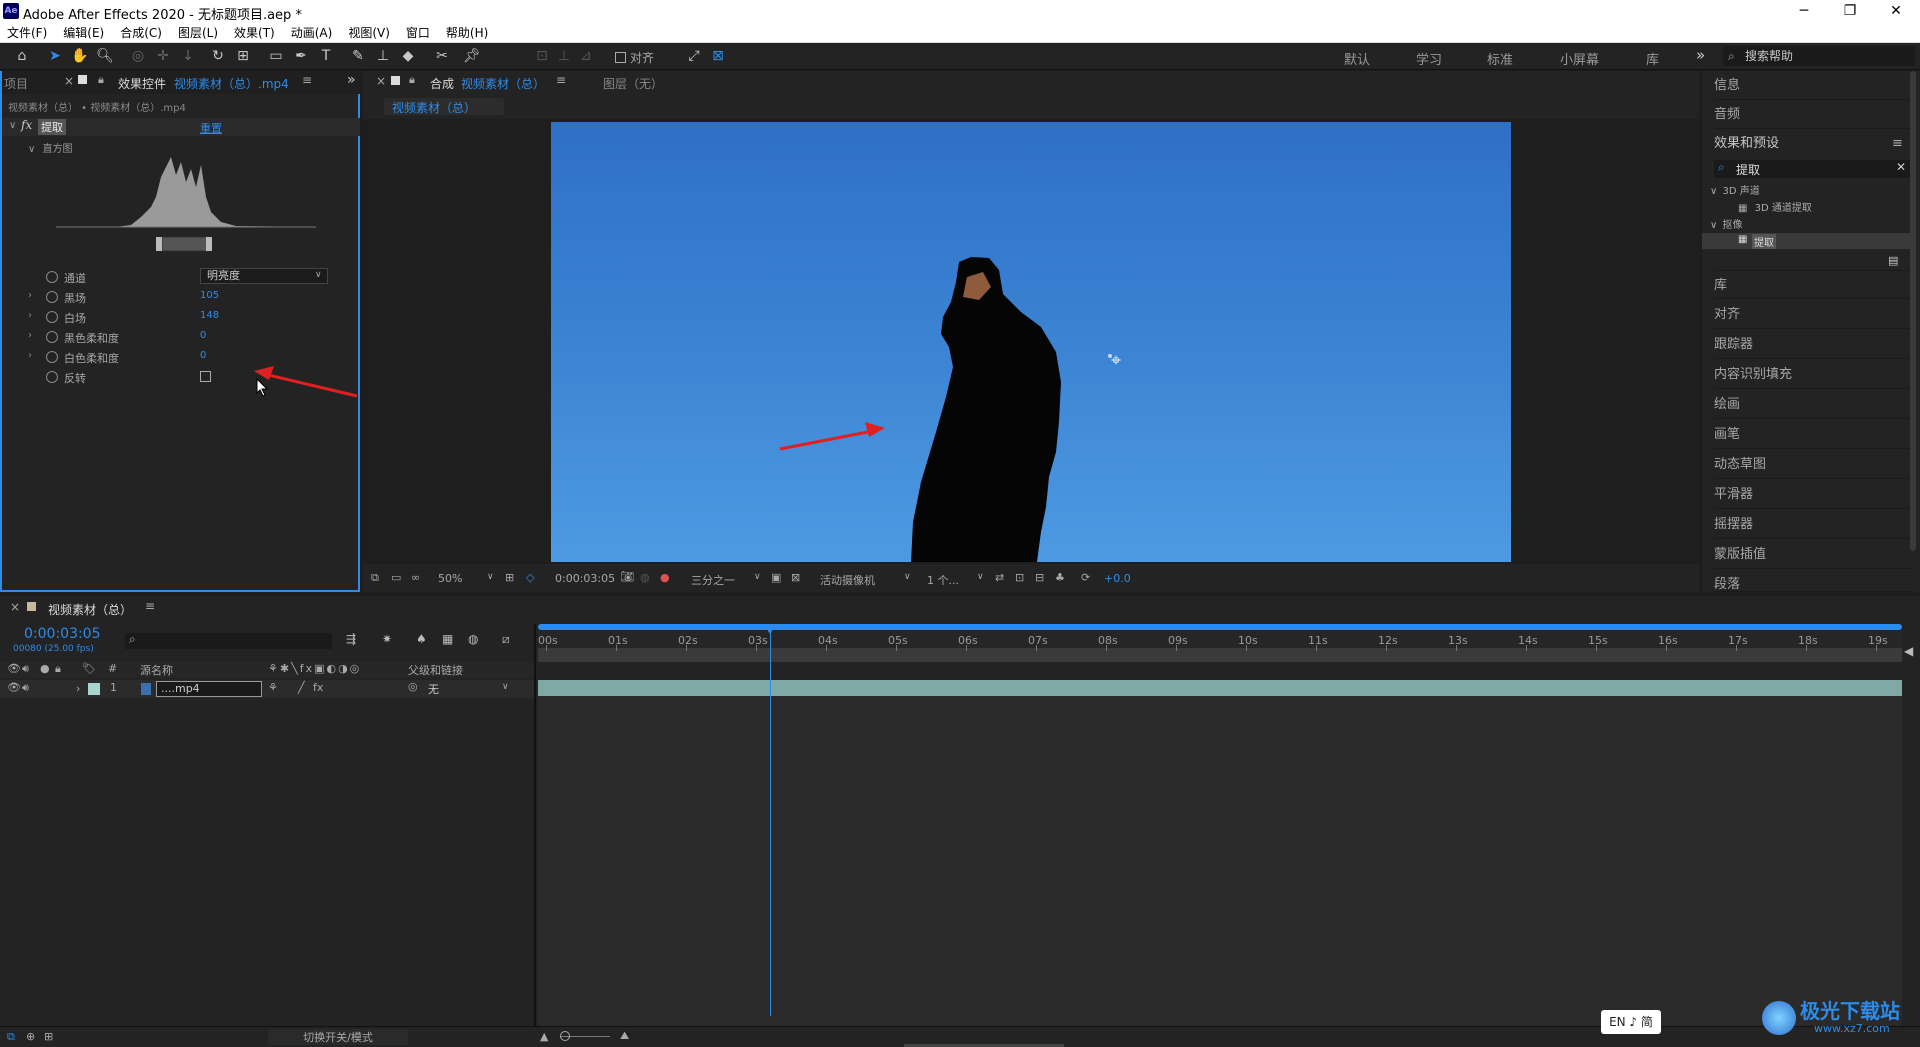 This screenshot has width=1920, height=1047. I want to click on layer-row: 👁︎ 🔊︎ › 1 ....mp4 ⚘ ╱ fx ◎ 无 ∨, so click(267, 689).